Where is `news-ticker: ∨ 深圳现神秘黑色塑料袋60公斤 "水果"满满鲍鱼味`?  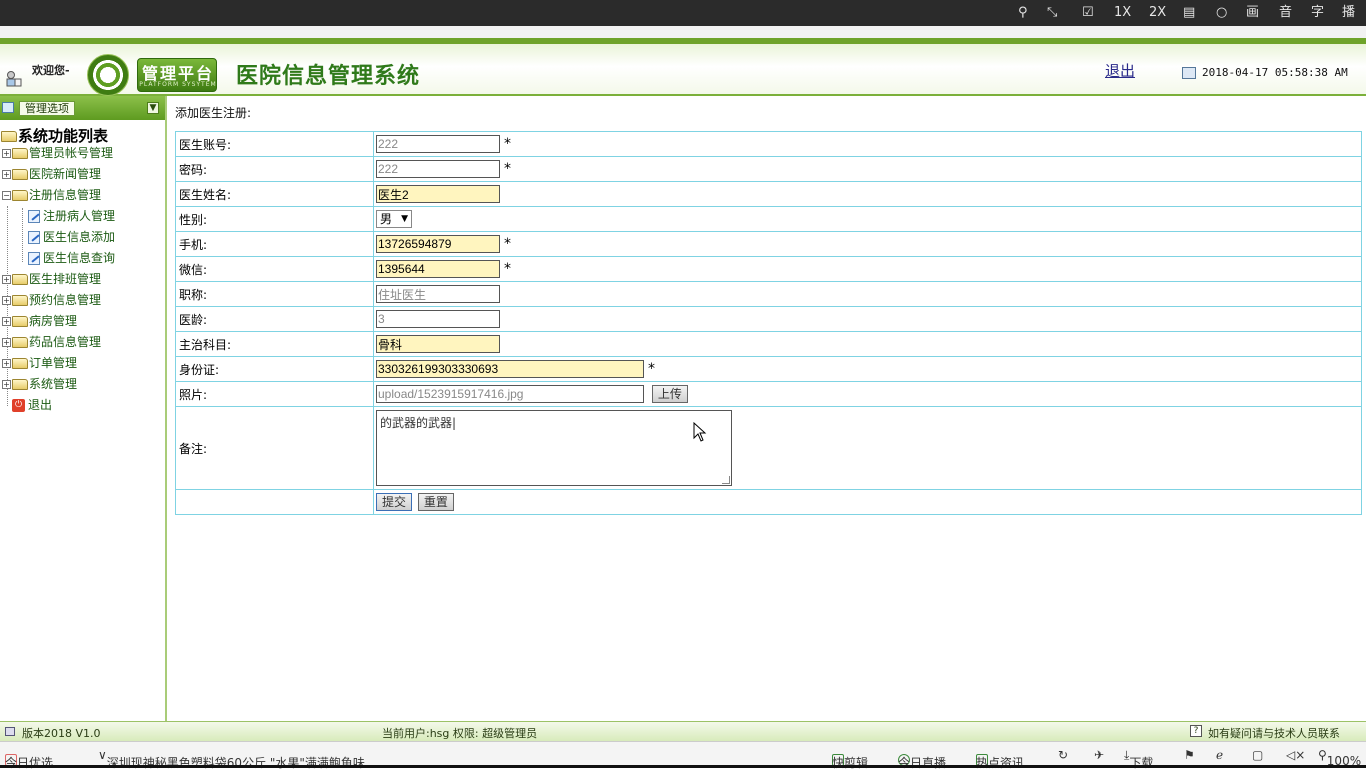
news-ticker: ∨ 深圳现神秘黑色塑料袋60公斤 "水果"满满鲍鱼味 is located at coordinates (231, 759).